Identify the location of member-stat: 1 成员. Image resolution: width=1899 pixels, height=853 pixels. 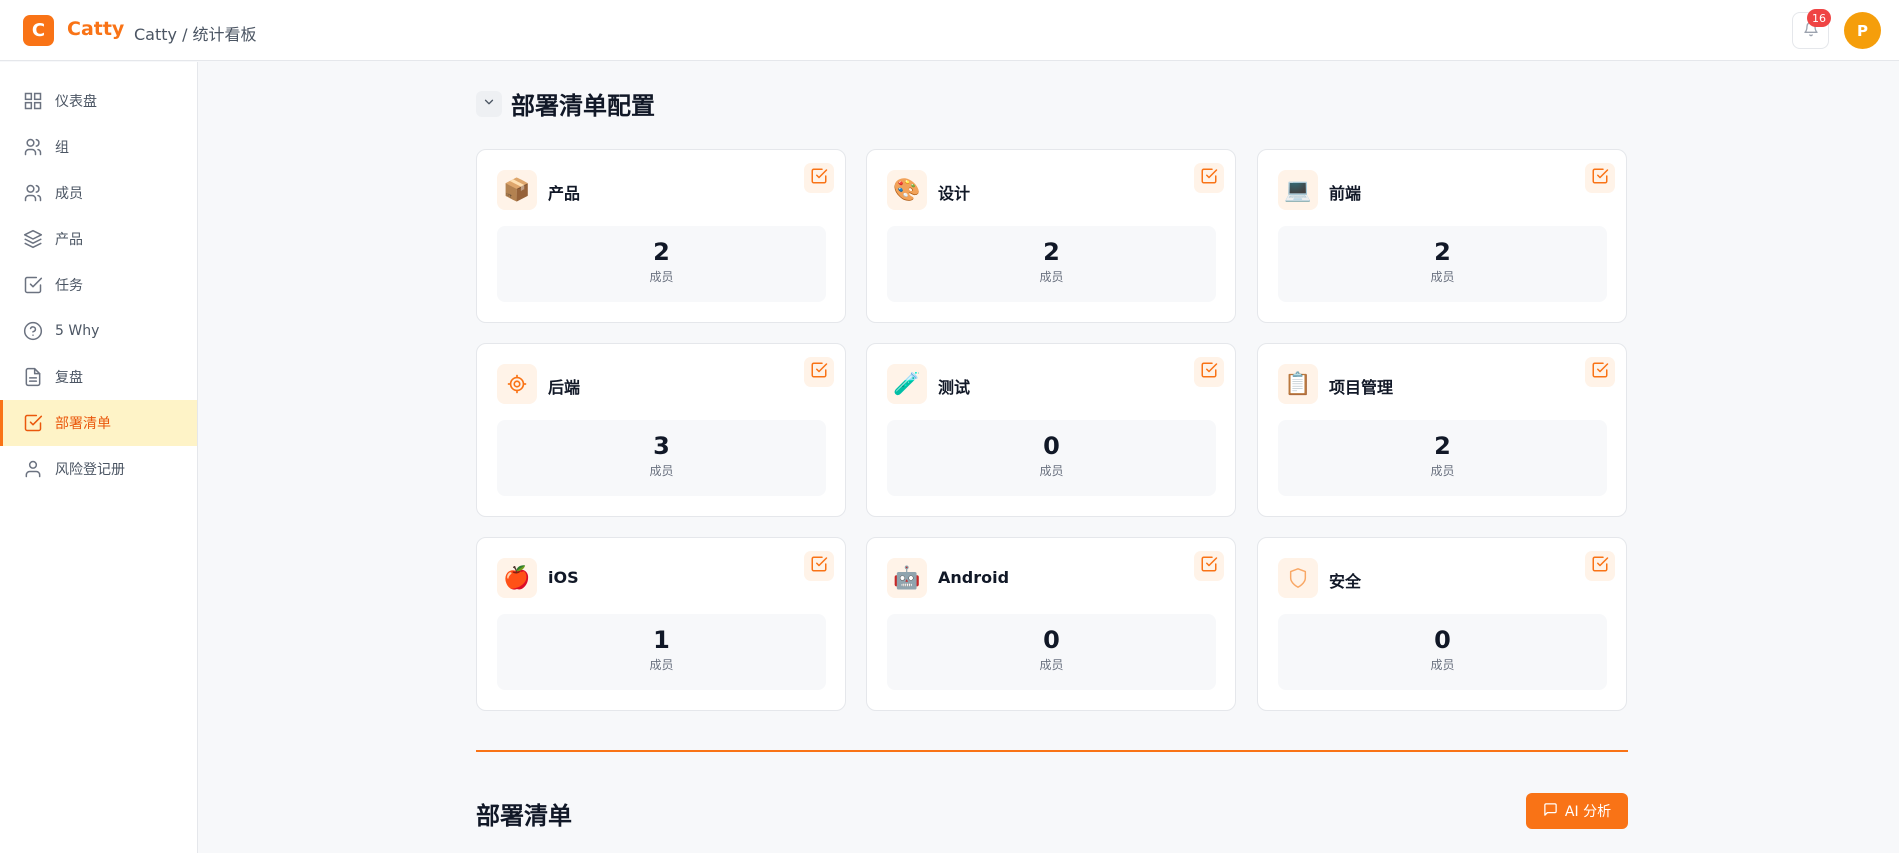
(661, 652).